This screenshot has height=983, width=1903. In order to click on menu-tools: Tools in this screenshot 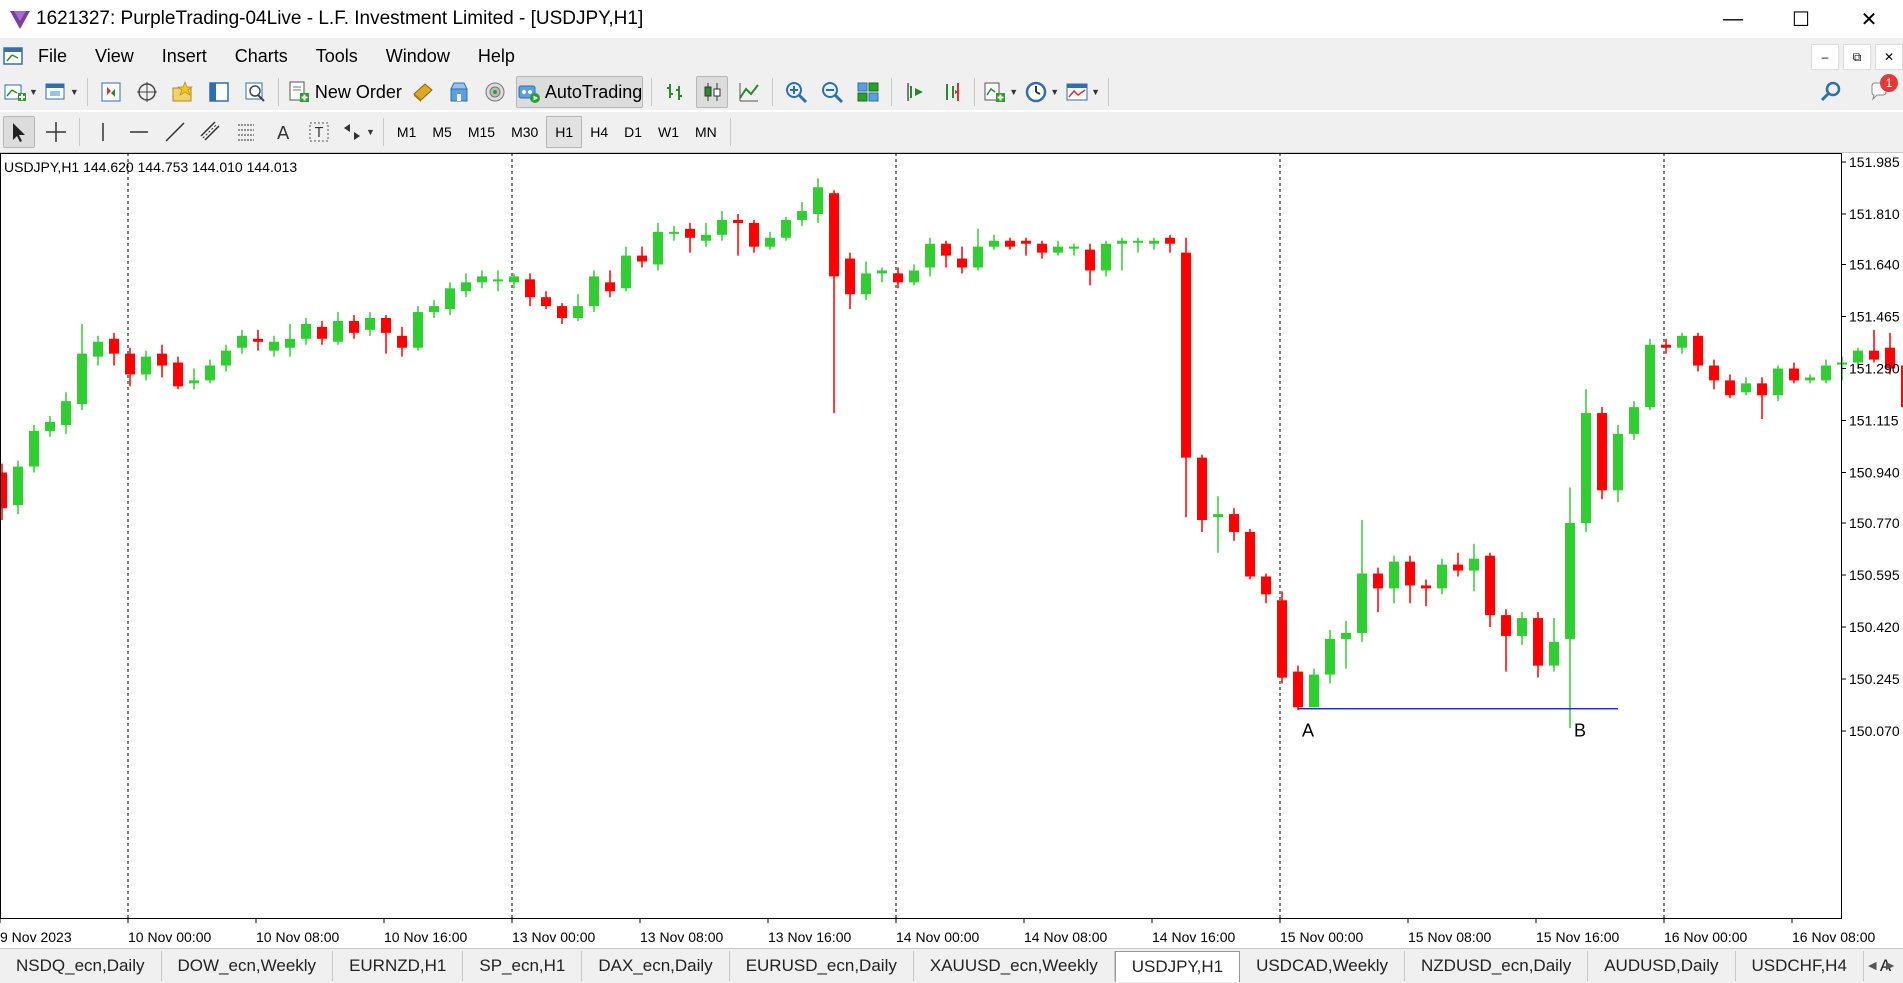, I will do `click(337, 56)`.